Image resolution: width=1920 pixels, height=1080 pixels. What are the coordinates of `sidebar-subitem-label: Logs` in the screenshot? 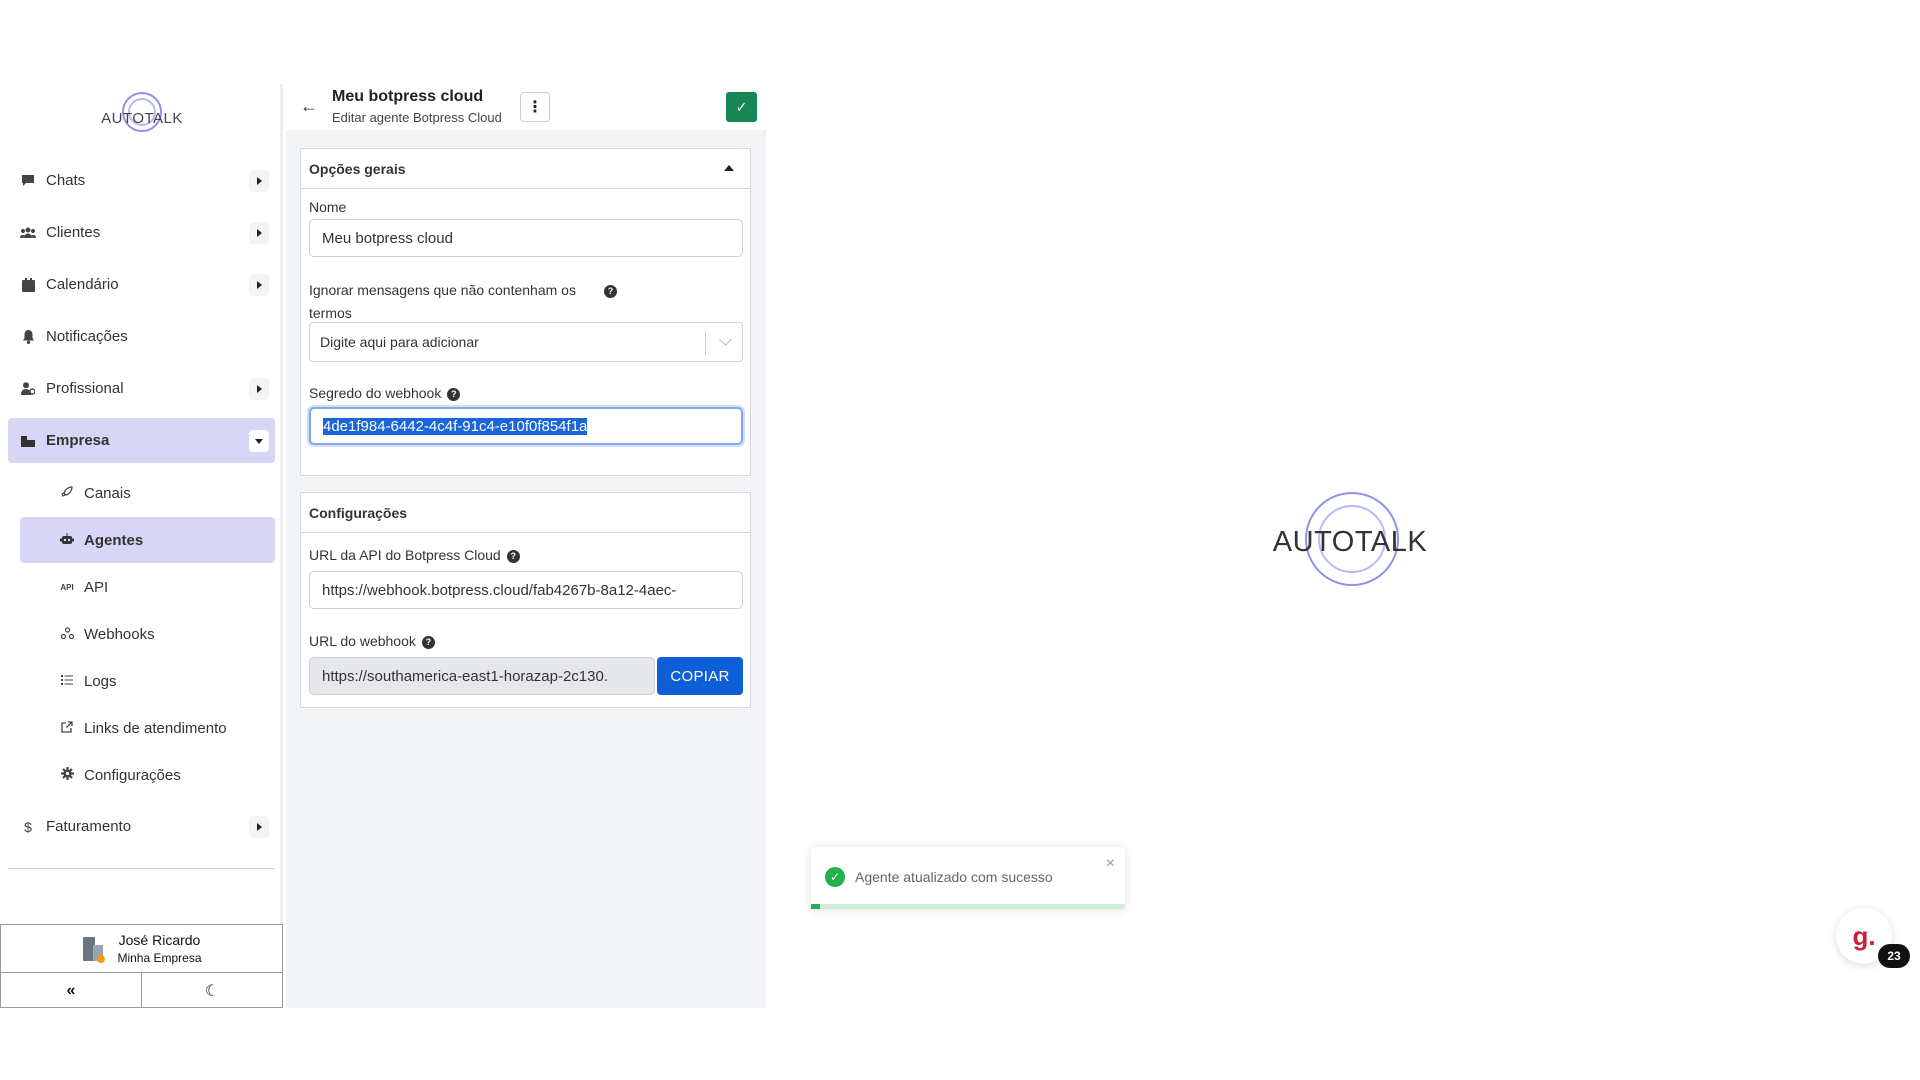 It's located at (100, 681).